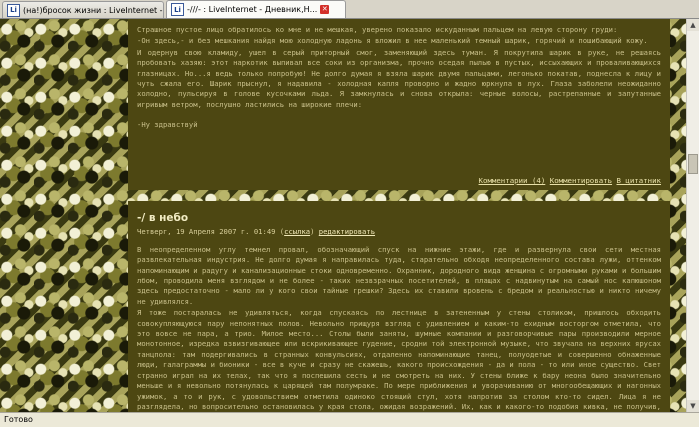  Describe the element at coordinates (693, 25) in the screenshot. I see `scroll-up-arrow-icon: ▲` at that location.